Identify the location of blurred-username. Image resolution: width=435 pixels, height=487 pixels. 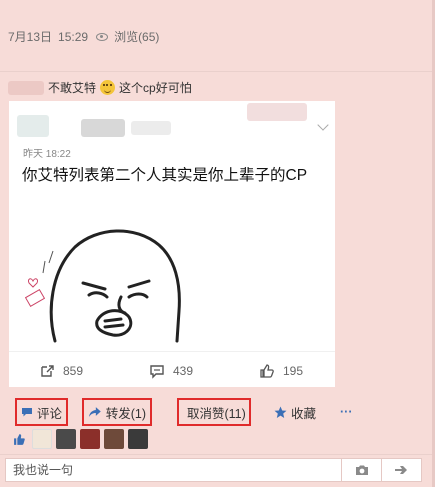
(33, 126).